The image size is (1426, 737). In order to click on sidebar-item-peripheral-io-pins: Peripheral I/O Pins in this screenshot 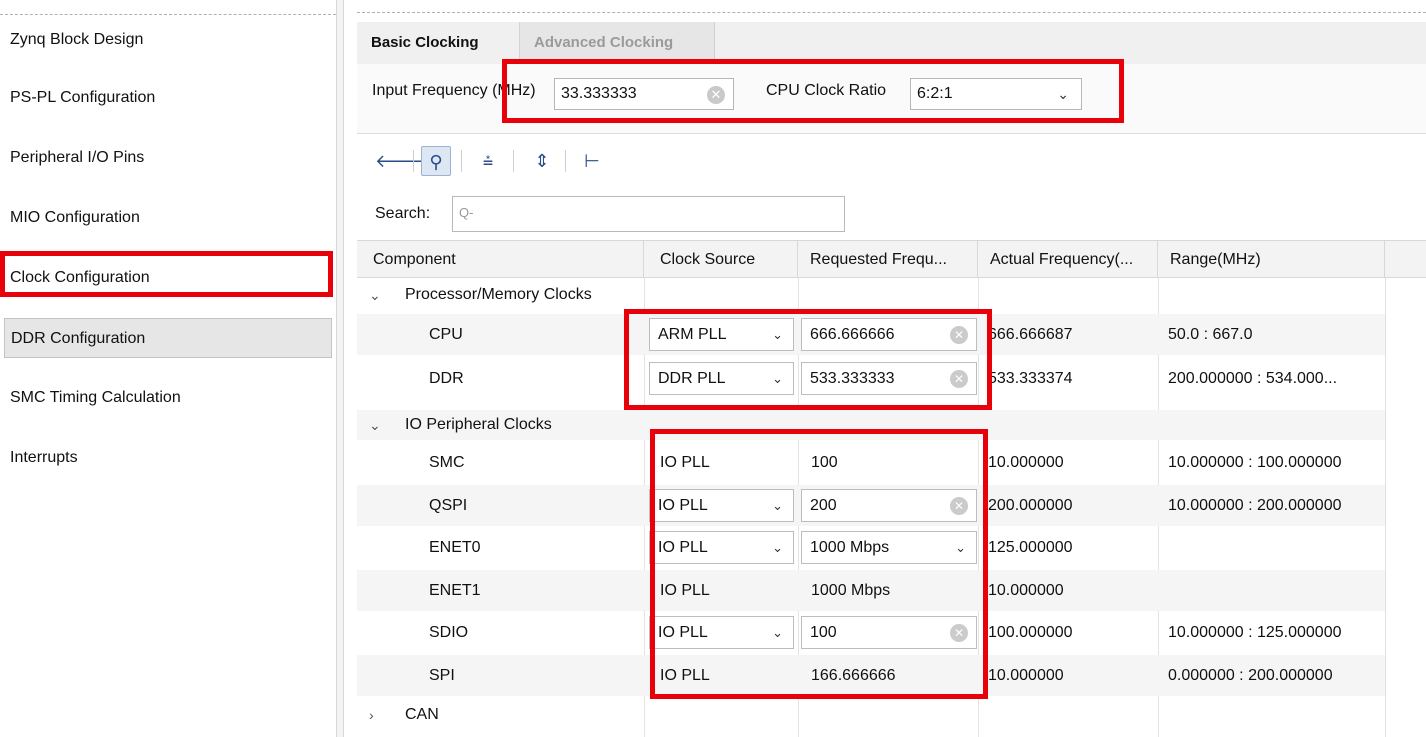, I will do `click(168, 158)`.